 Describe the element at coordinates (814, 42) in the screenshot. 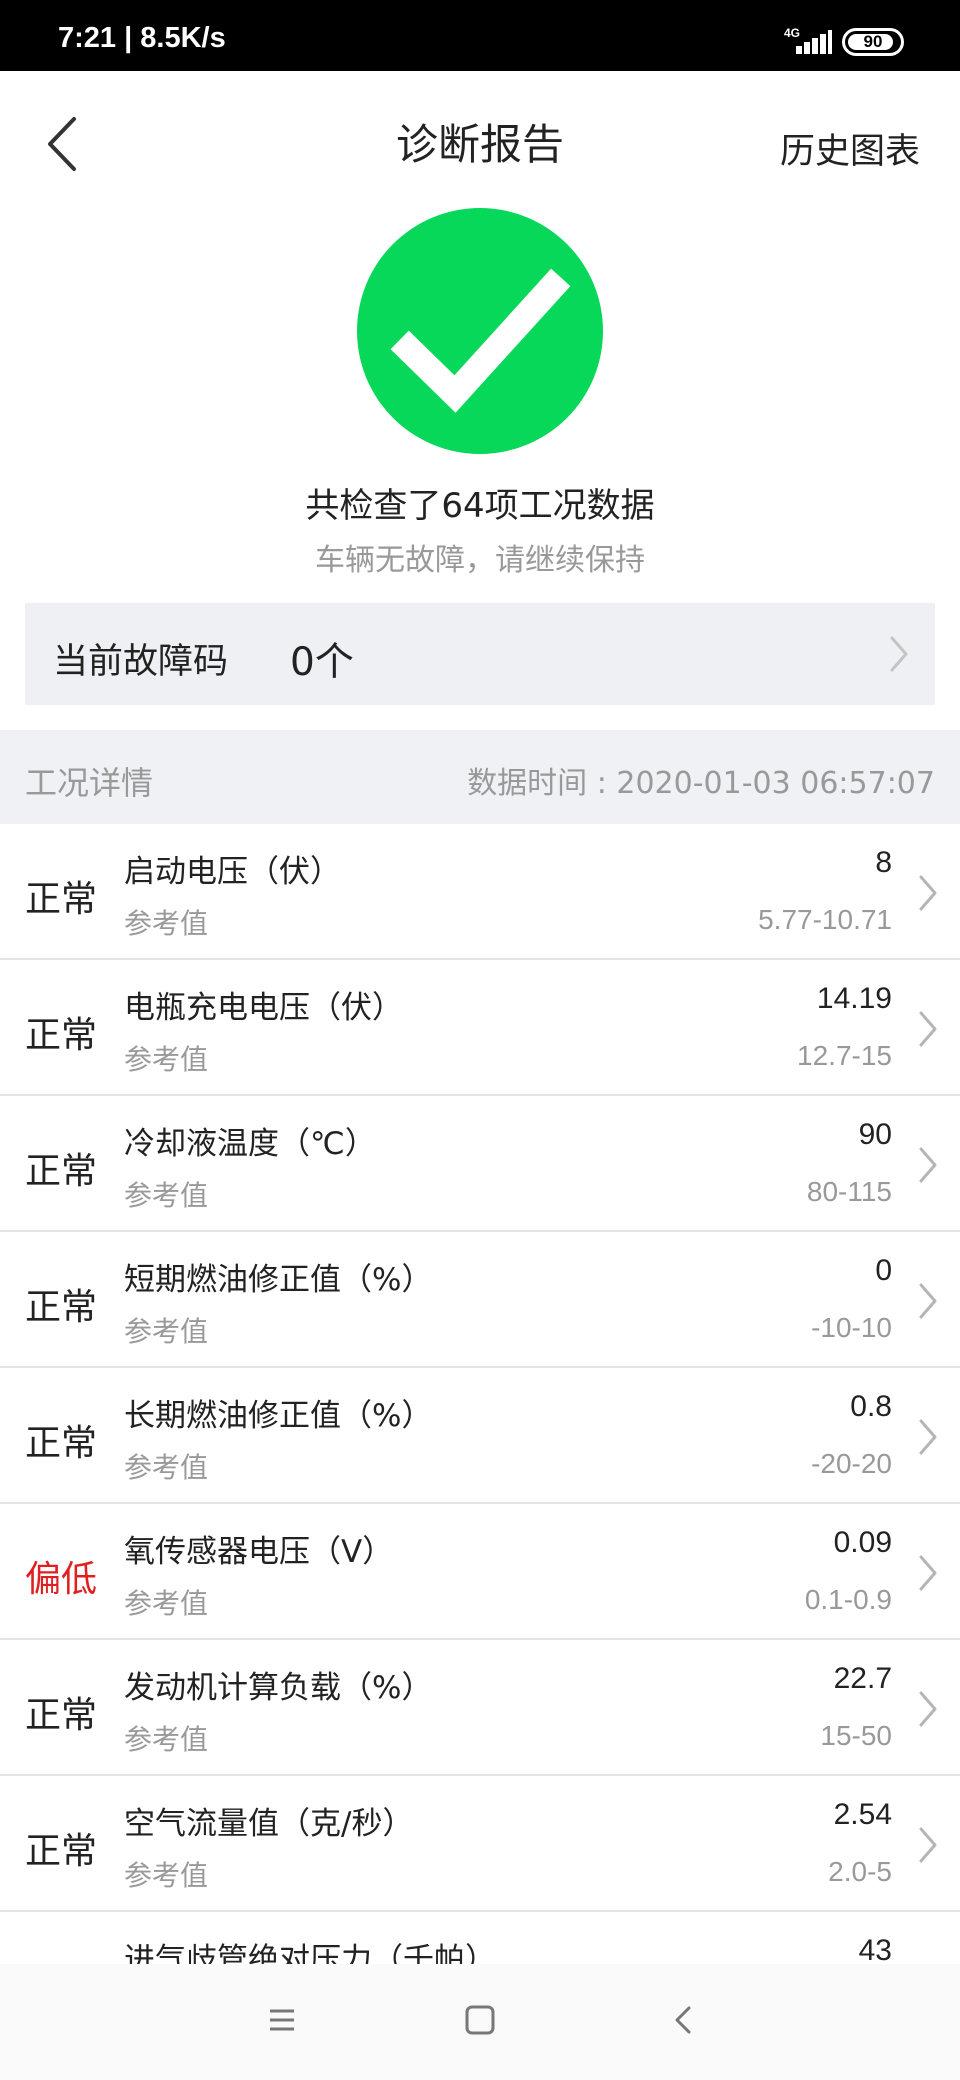

I see `signal-icon` at that location.